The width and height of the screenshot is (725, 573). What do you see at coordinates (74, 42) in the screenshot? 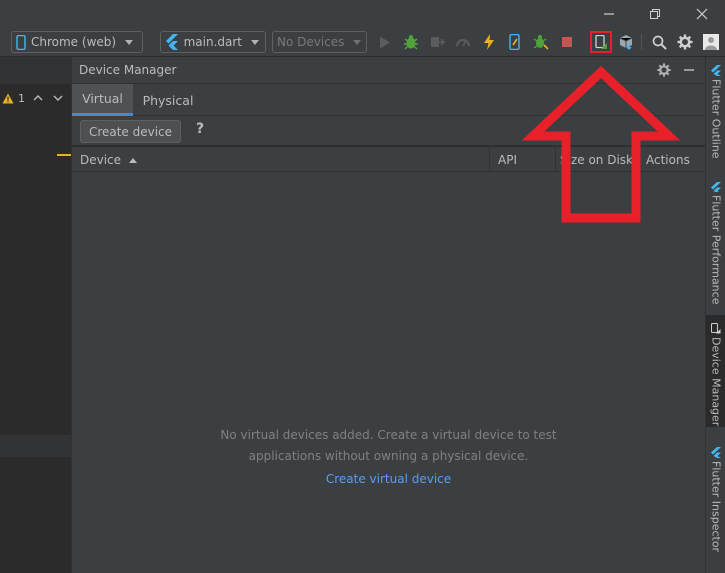
I see `target-device-label: Chrome (web)` at bounding box center [74, 42].